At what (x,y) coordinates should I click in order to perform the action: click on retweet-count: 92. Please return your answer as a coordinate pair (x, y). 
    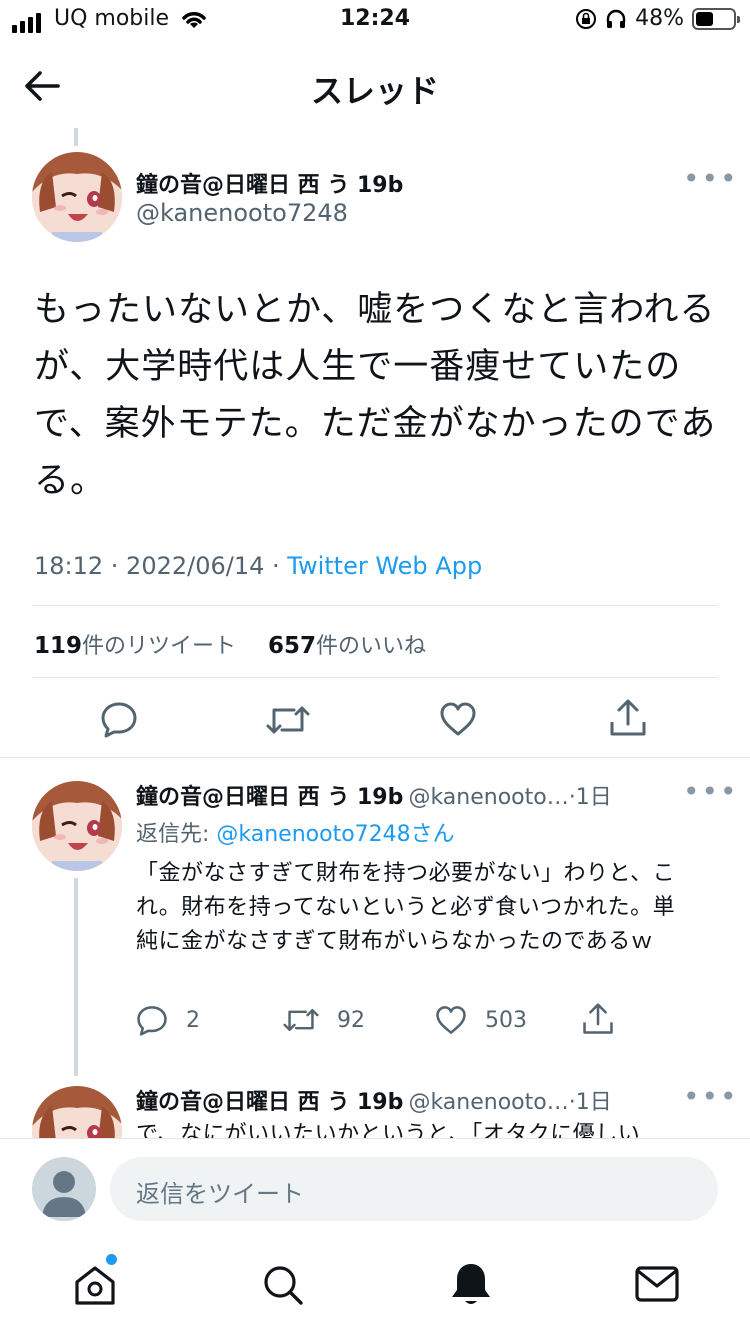
    Looking at the image, I should click on (351, 1020).